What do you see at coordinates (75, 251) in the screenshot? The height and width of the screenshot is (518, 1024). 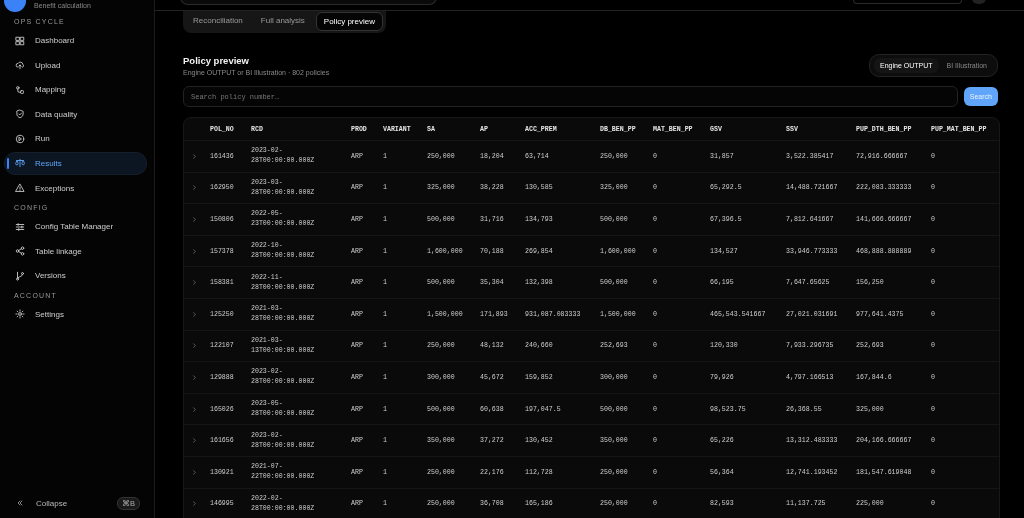 I see `nav-item: Table linkage` at bounding box center [75, 251].